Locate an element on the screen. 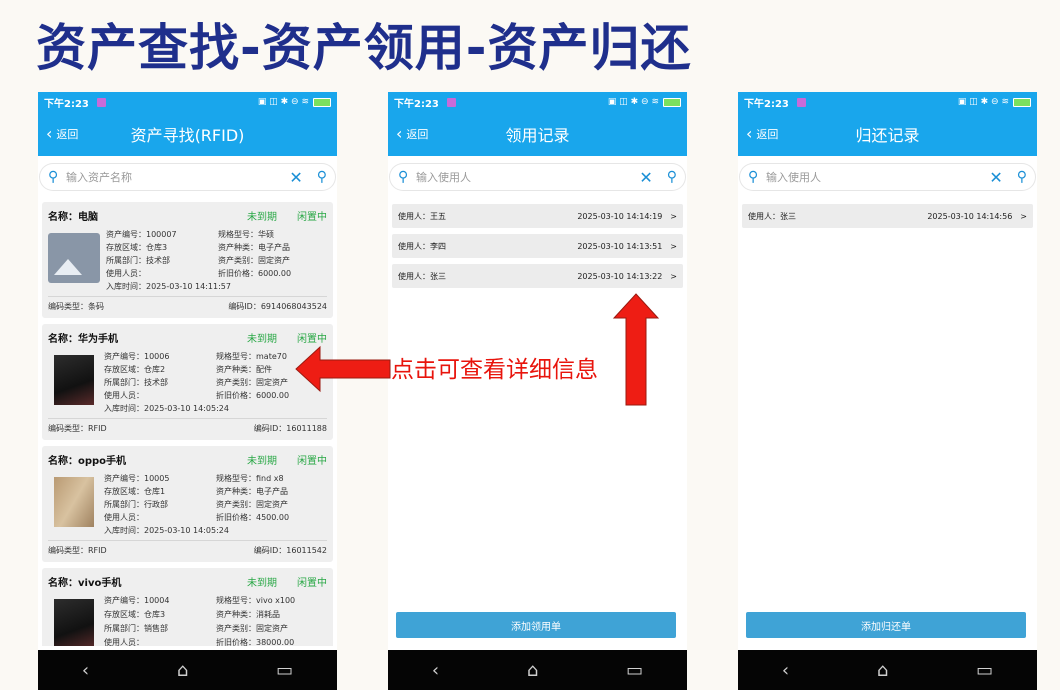  annotation-arrows is located at coordinates (477, 349).